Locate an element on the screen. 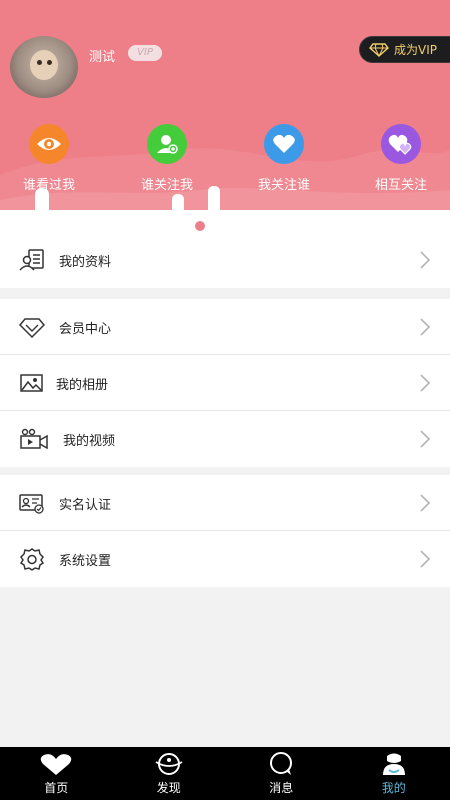  menu-item-settings: 系统设置 is located at coordinates (225, 559).